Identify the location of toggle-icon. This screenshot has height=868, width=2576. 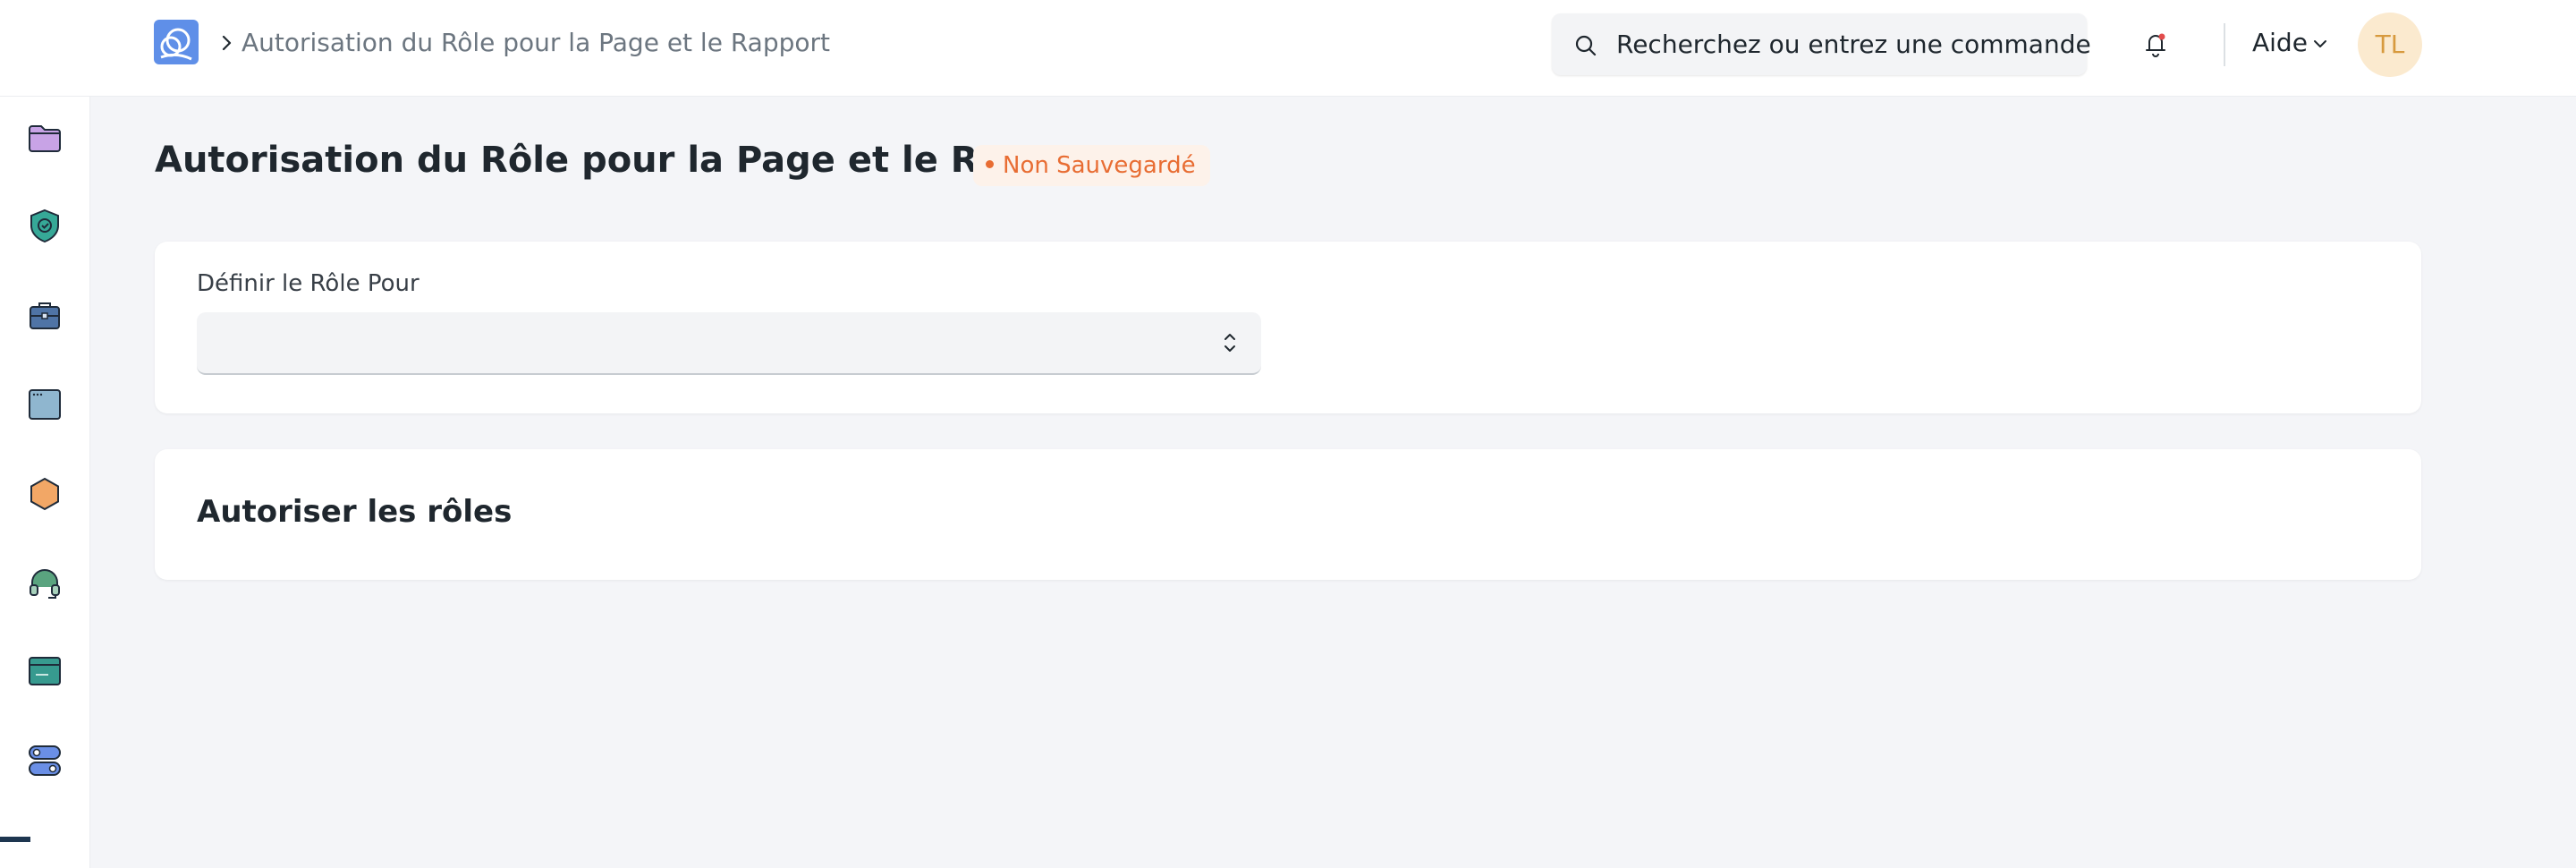
(45, 761).